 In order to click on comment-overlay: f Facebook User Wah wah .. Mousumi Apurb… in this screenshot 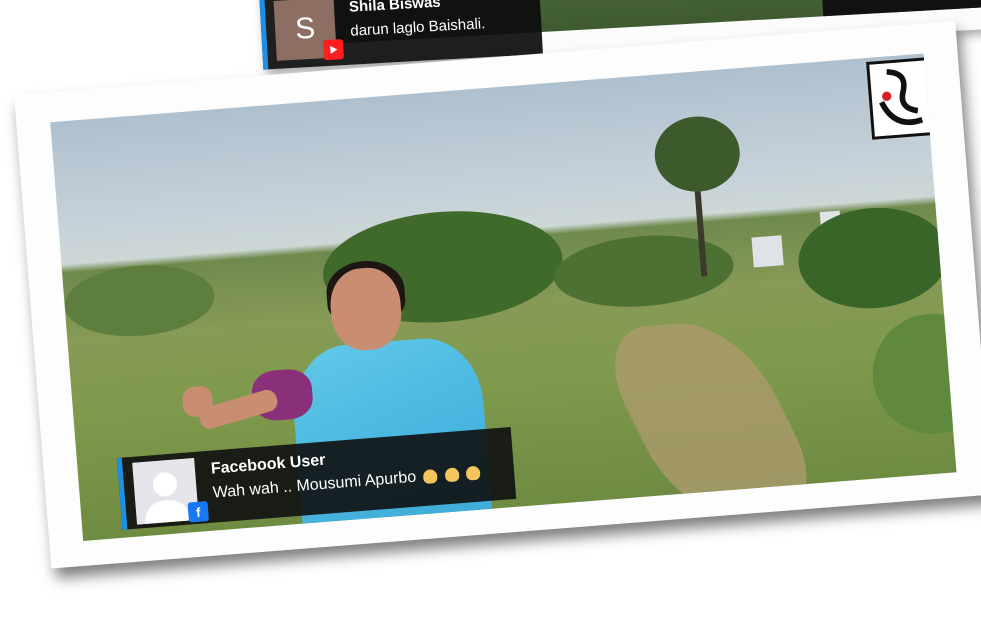, I will do `click(316, 478)`.